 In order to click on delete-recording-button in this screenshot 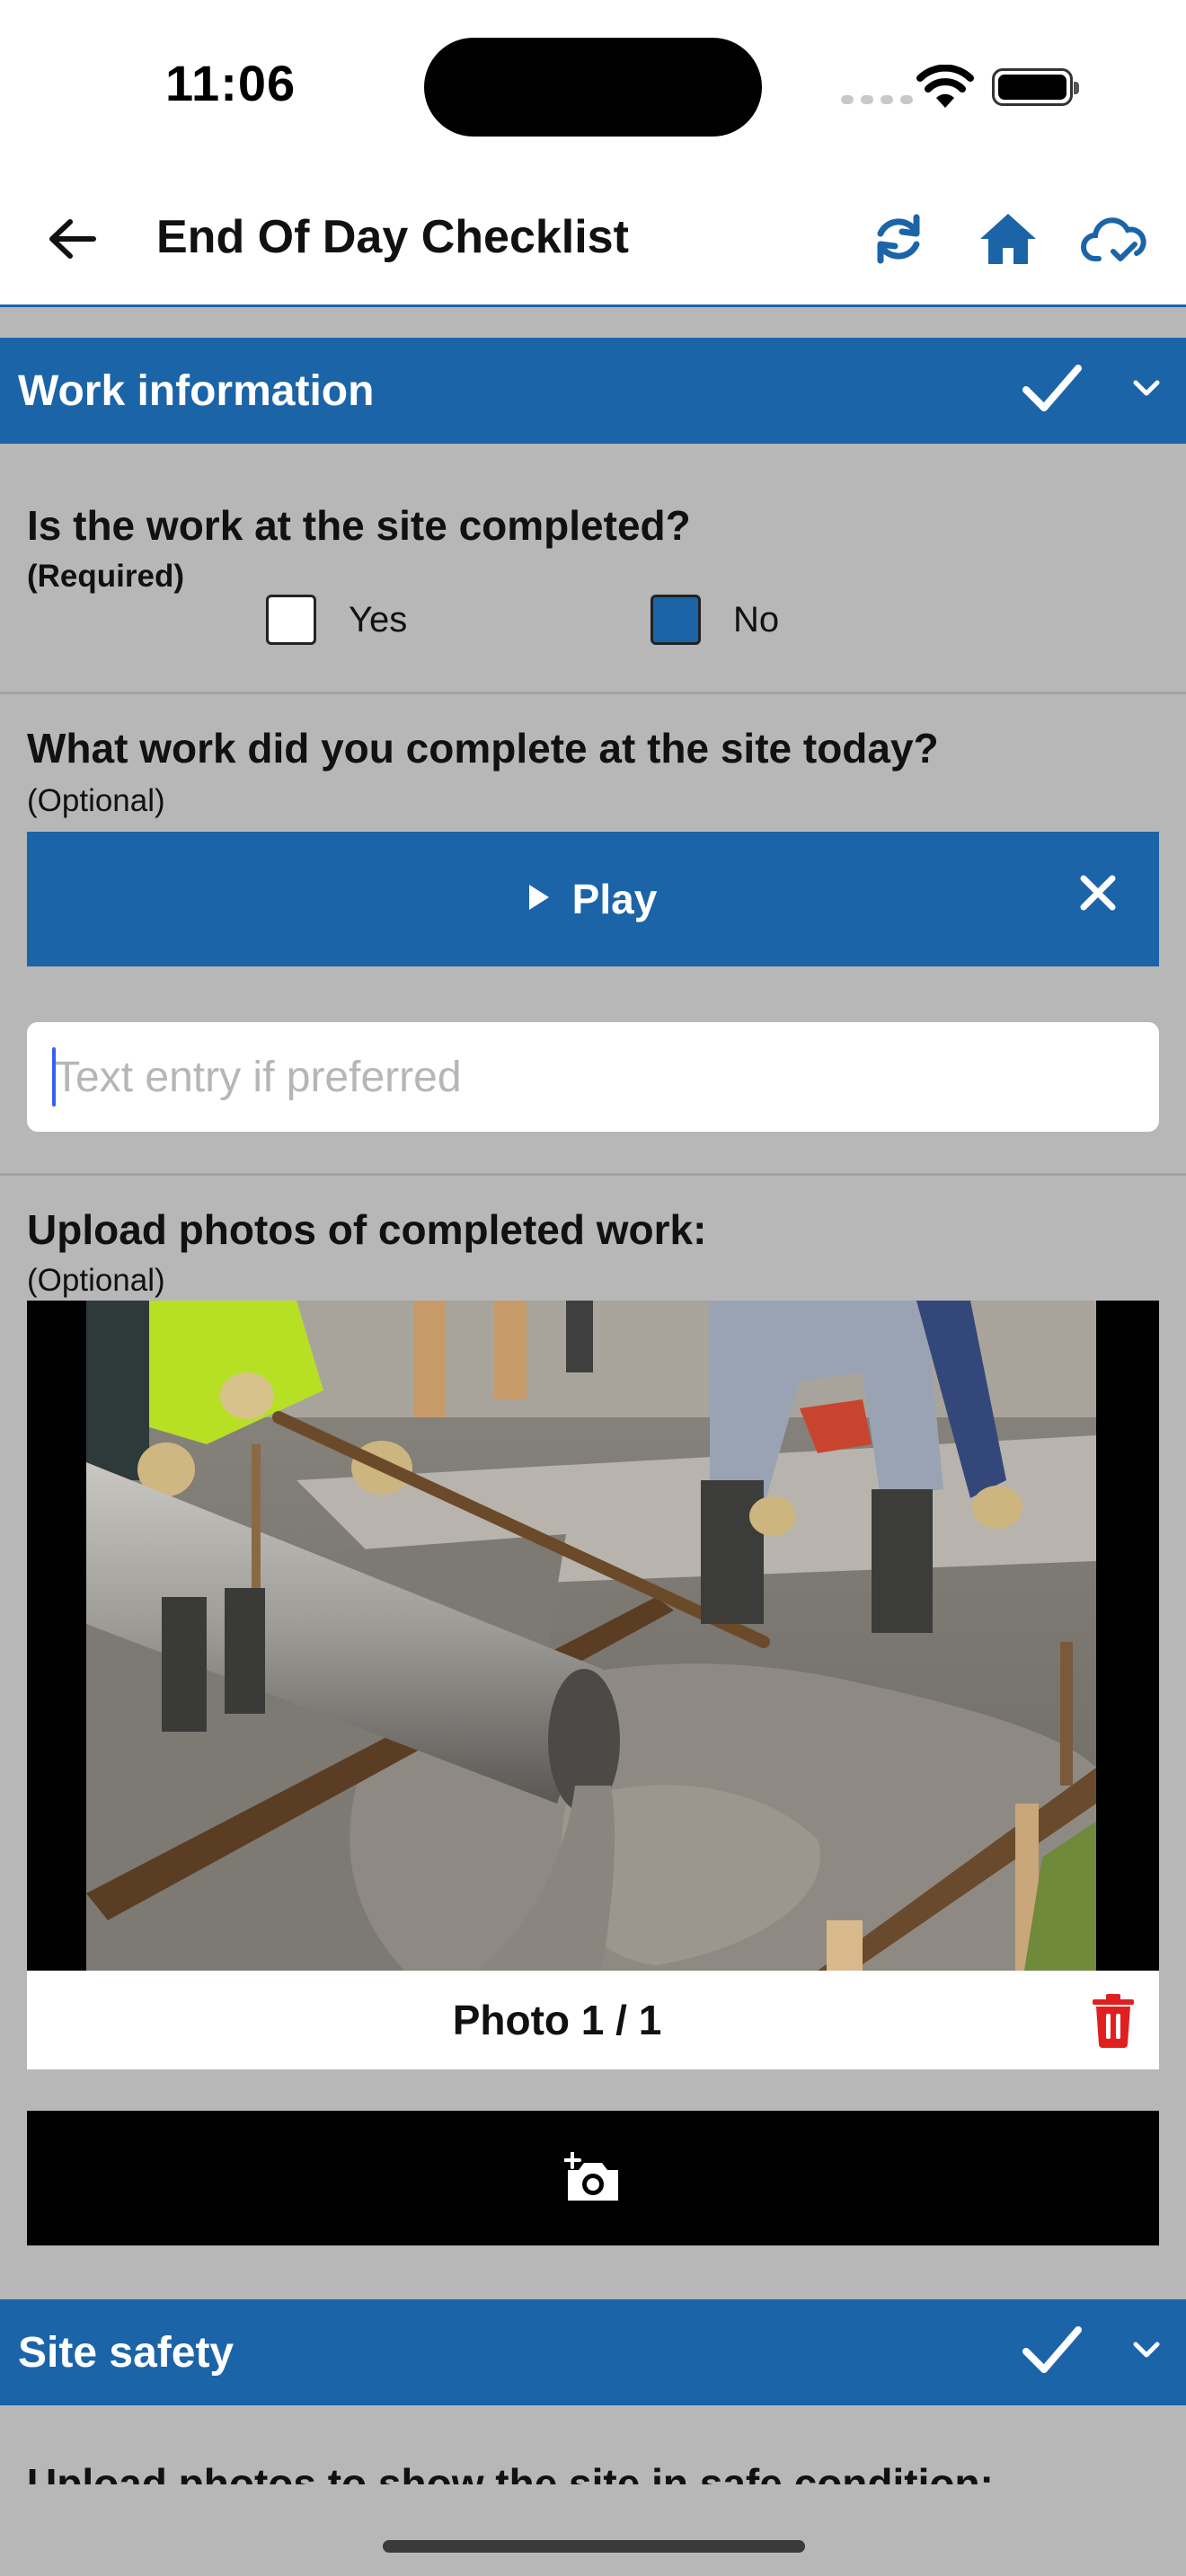, I will do `click(1098, 895)`.